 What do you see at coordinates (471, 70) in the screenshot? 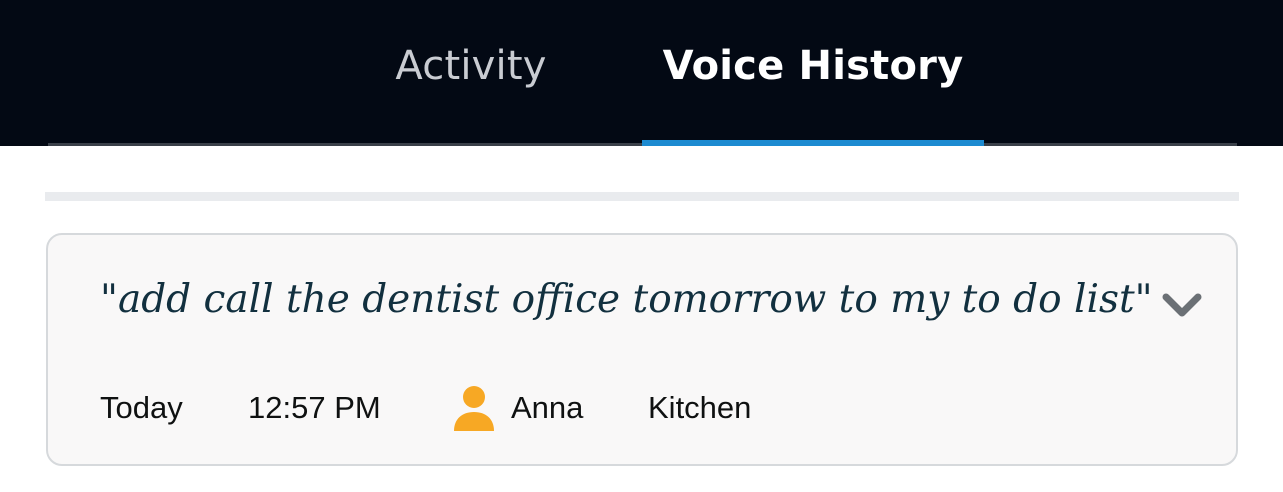
I see `tab-activity: Activity` at bounding box center [471, 70].